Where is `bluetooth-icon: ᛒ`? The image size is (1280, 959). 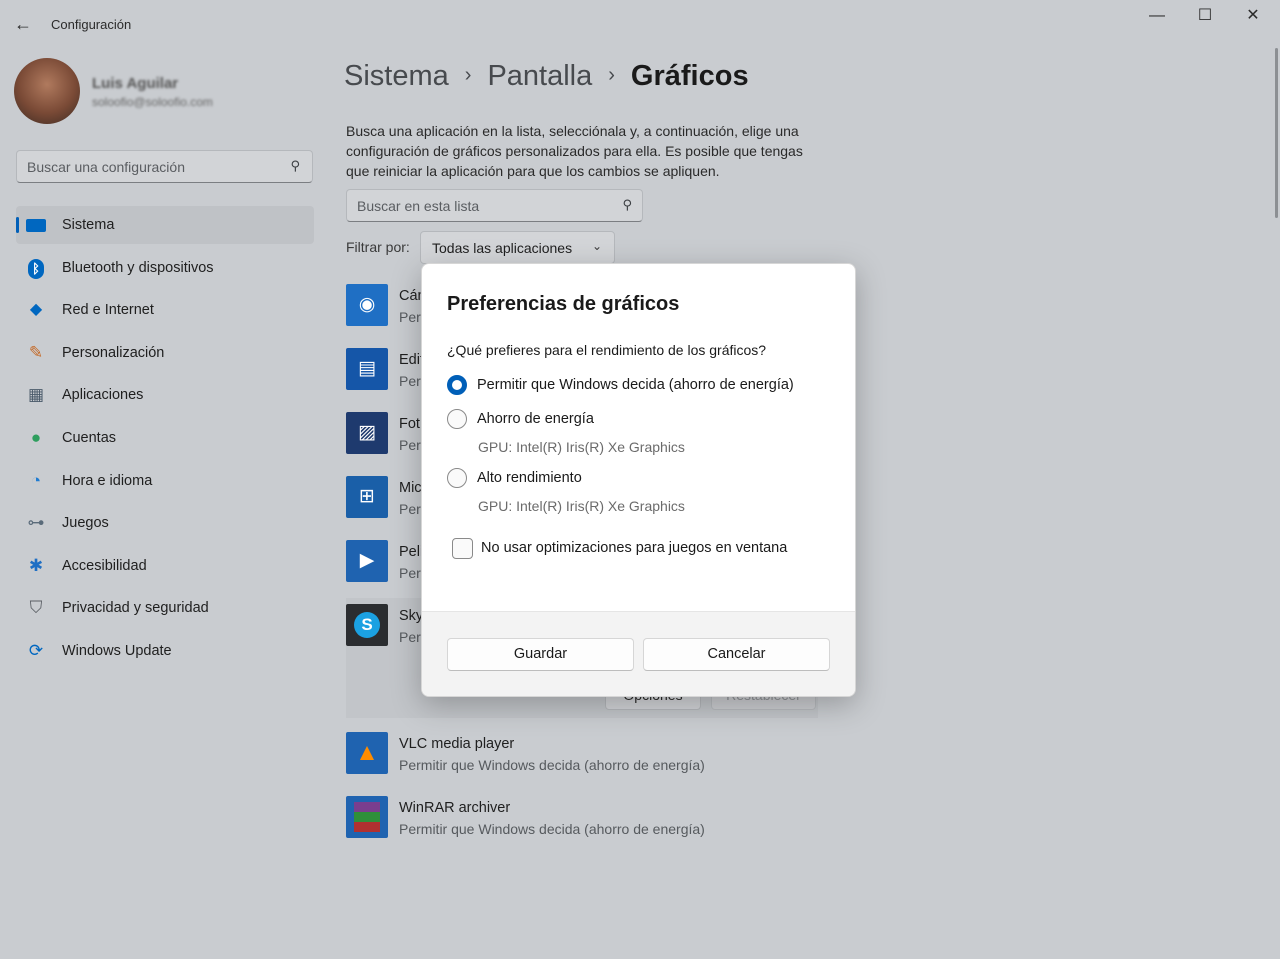 bluetooth-icon: ᛒ is located at coordinates (36, 268).